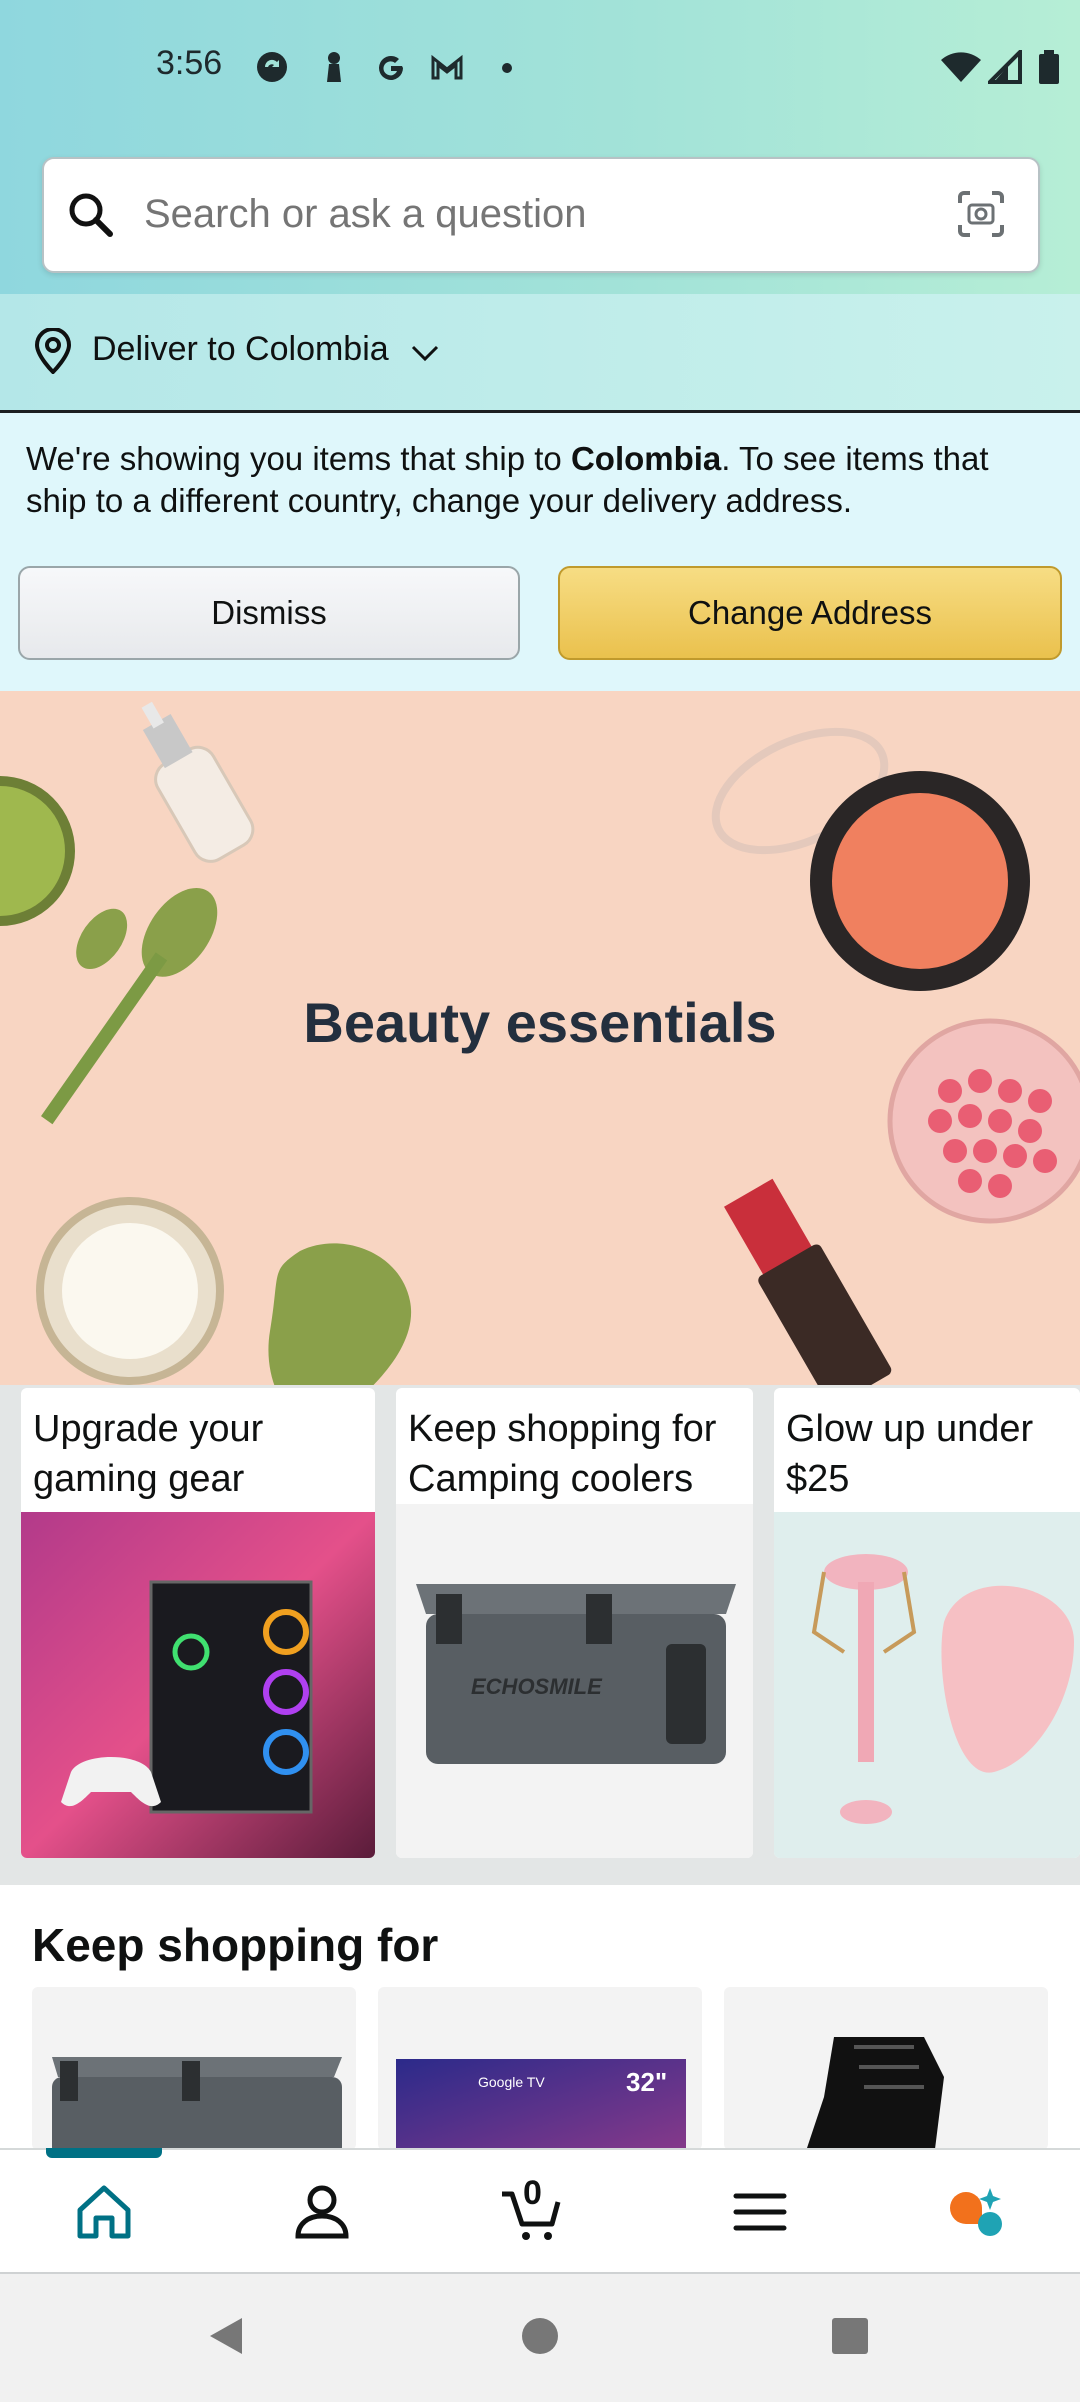 This screenshot has width=1080, height=2402. Describe the element at coordinates (976, 2212) in the screenshot. I see `rufus-assistant-icon` at that location.